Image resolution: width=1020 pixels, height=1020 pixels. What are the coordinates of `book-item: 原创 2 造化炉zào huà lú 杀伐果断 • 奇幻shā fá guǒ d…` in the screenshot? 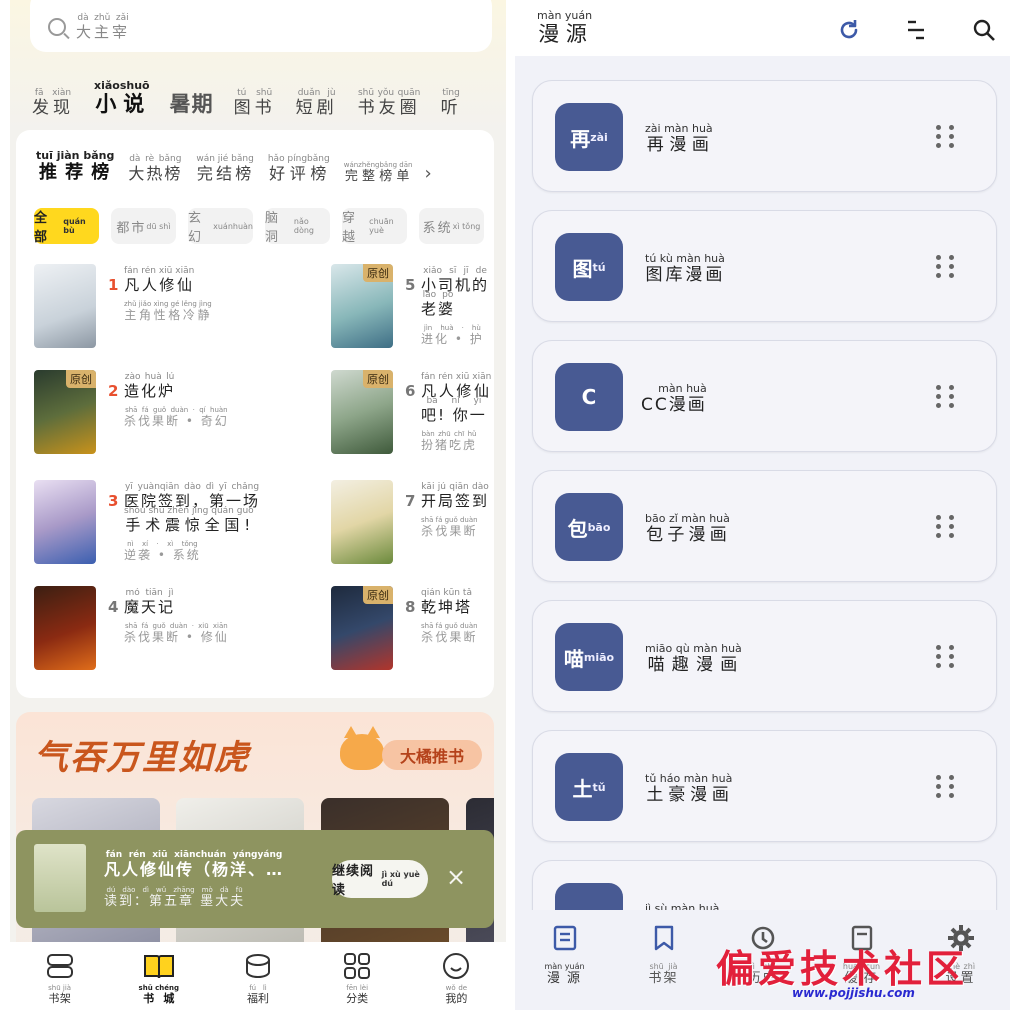 It's located at (144, 413).